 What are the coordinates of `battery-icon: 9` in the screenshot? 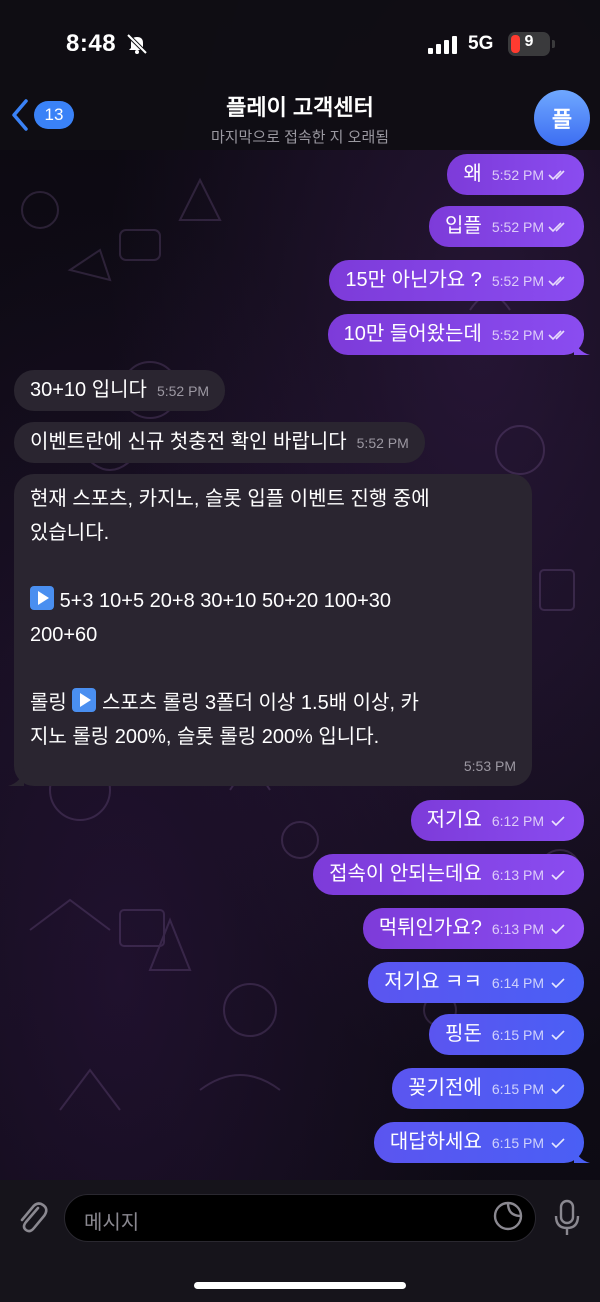 It's located at (529, 44).